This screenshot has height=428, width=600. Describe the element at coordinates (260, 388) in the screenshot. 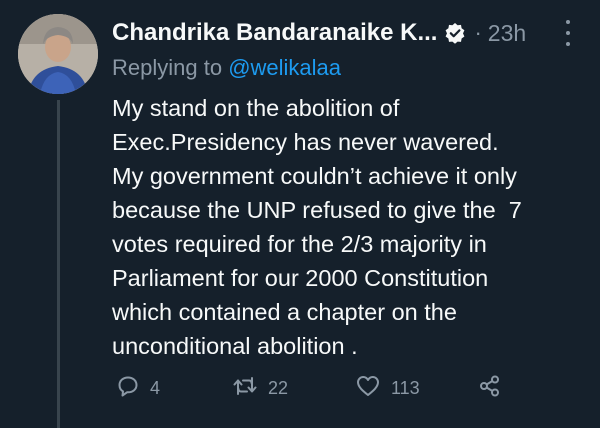

I see `retweet-button: 22` at that location.